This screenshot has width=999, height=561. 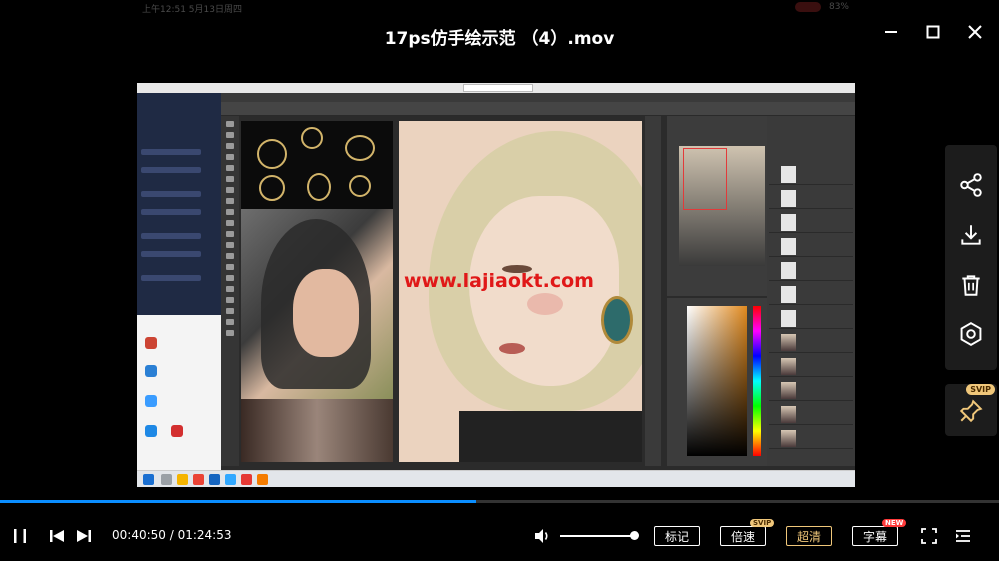 What do you see at coordinates (971, 185) in the screenshot?
I see `share-icon` at bounding box center [971, 185].